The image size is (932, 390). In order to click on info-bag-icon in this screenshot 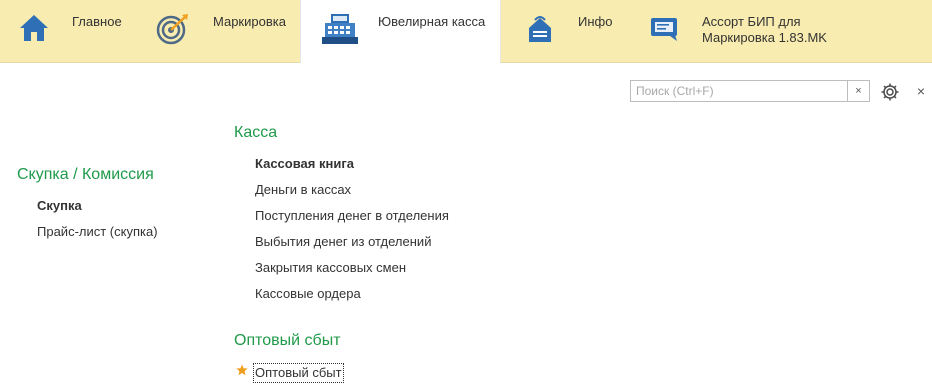, I will do `click(540, 29)`.